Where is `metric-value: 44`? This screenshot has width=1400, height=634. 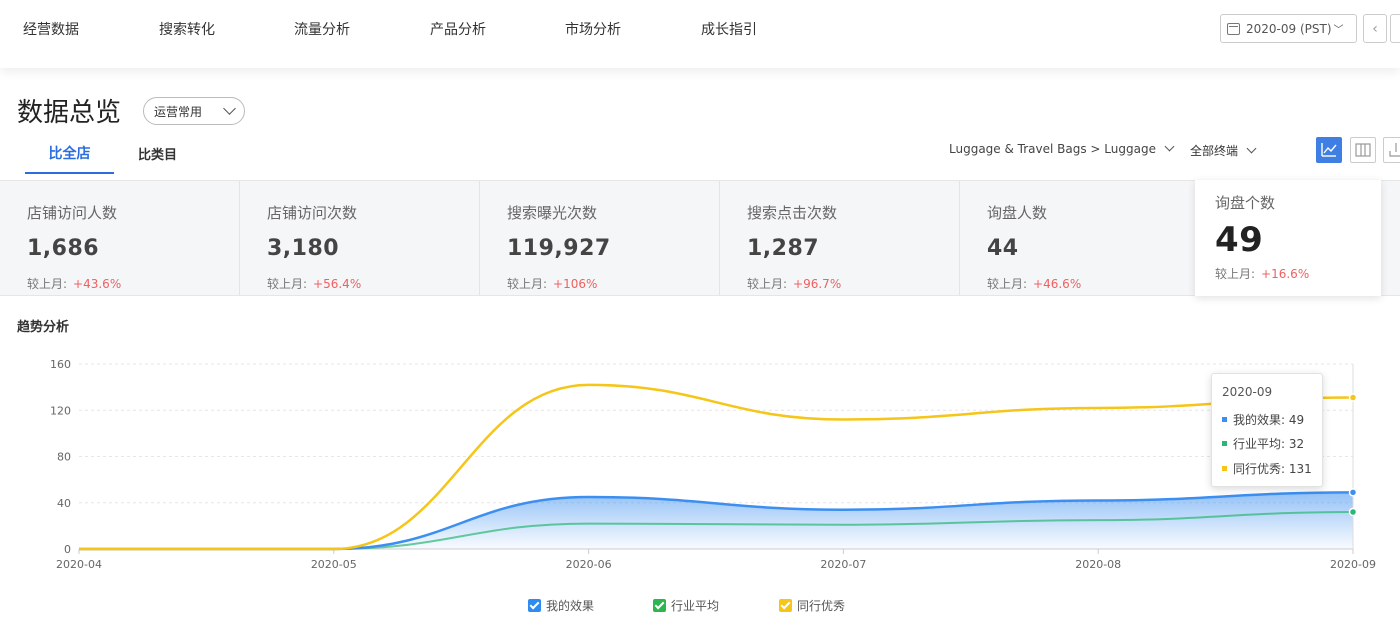
metric-value: 44 is located at coordinates (1003, 248).